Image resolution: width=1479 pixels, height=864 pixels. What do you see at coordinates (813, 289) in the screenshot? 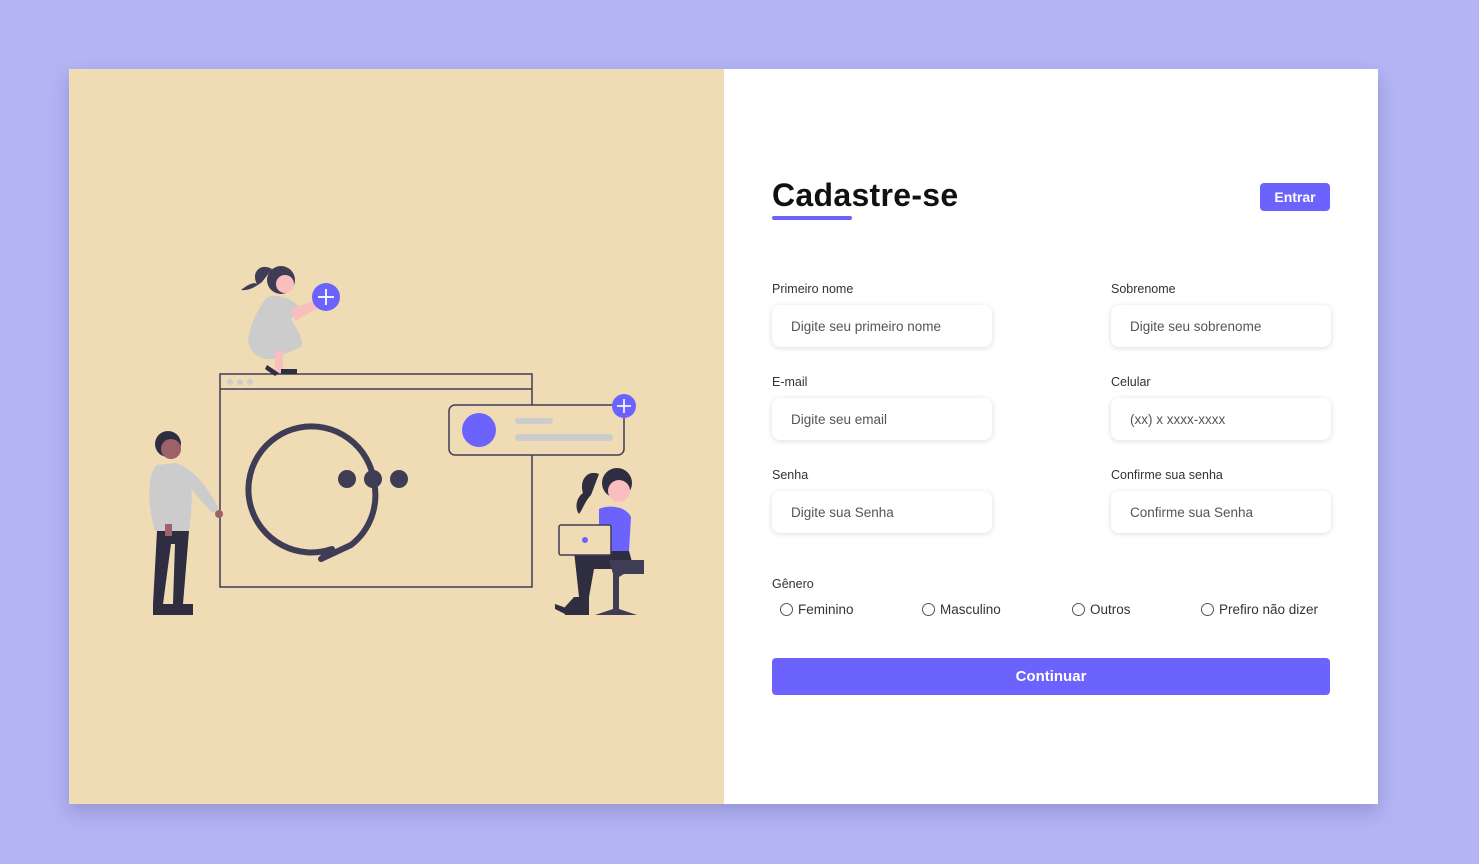
I see `first-name-label: Primeiro nome` at bounding box center [813, 289].